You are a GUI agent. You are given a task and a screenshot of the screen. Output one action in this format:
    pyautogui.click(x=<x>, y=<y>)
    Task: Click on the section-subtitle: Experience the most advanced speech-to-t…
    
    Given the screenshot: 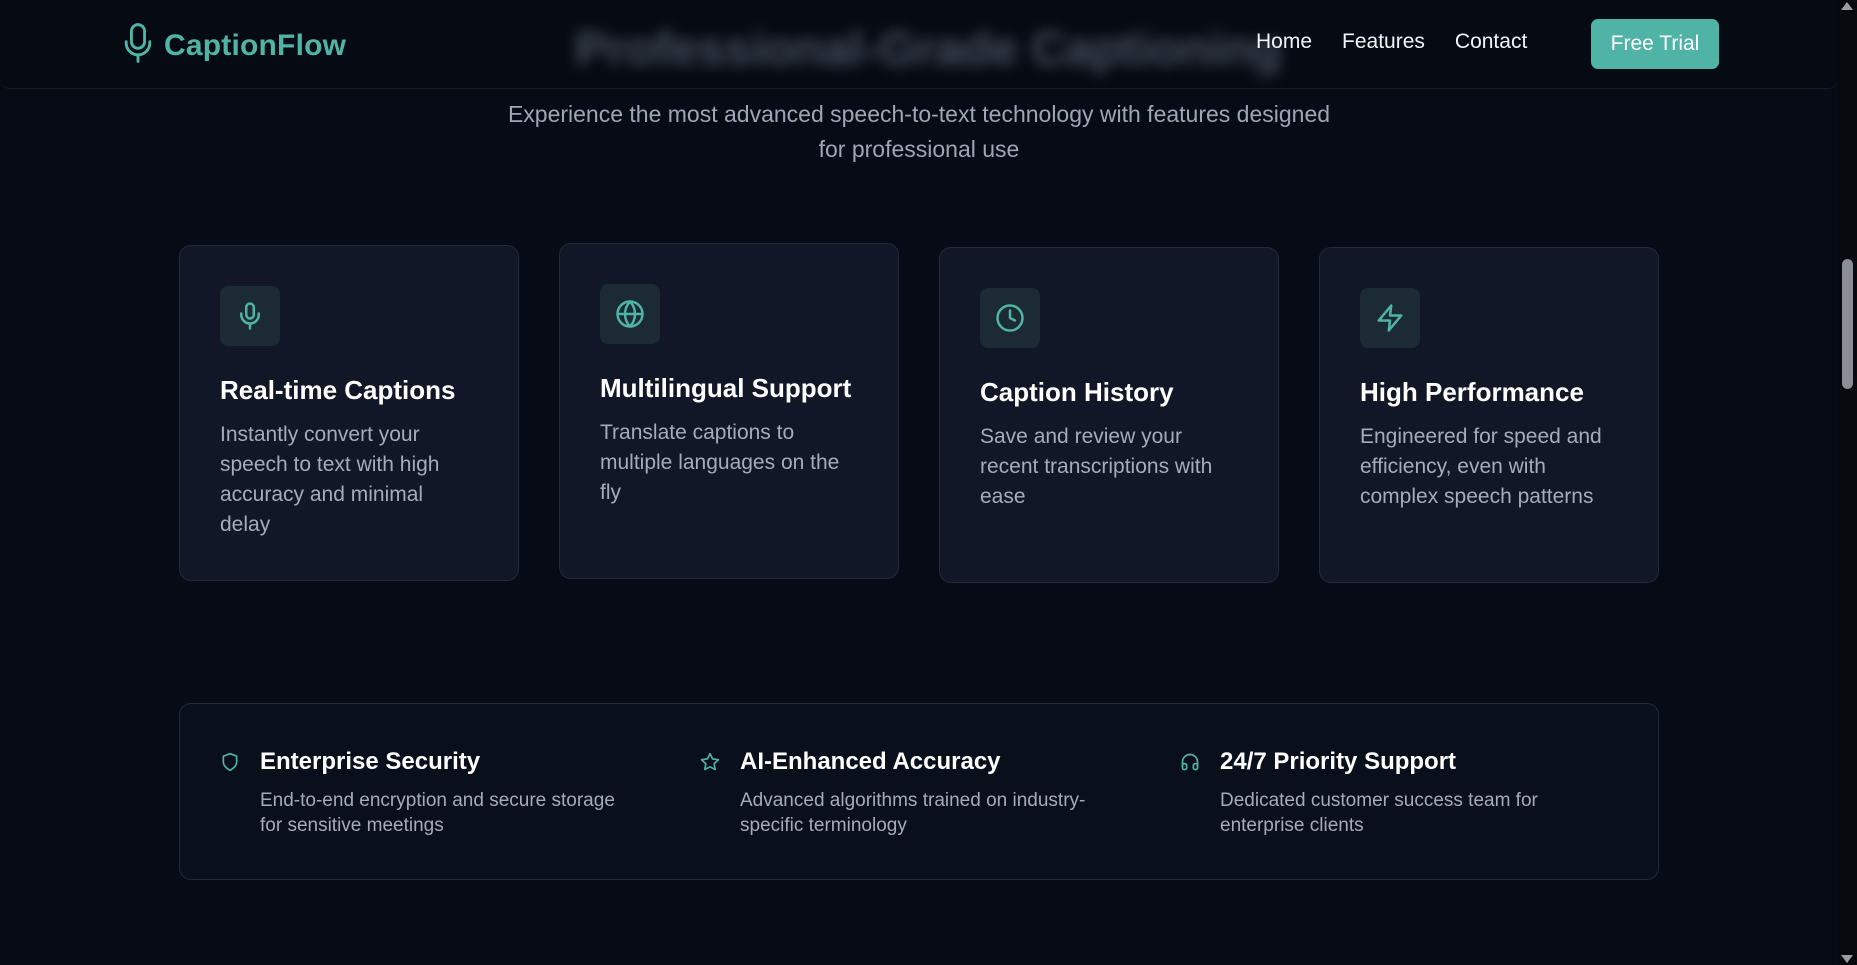 What is the action you would take?
    pyautogui.click(x=919, y=131)
    